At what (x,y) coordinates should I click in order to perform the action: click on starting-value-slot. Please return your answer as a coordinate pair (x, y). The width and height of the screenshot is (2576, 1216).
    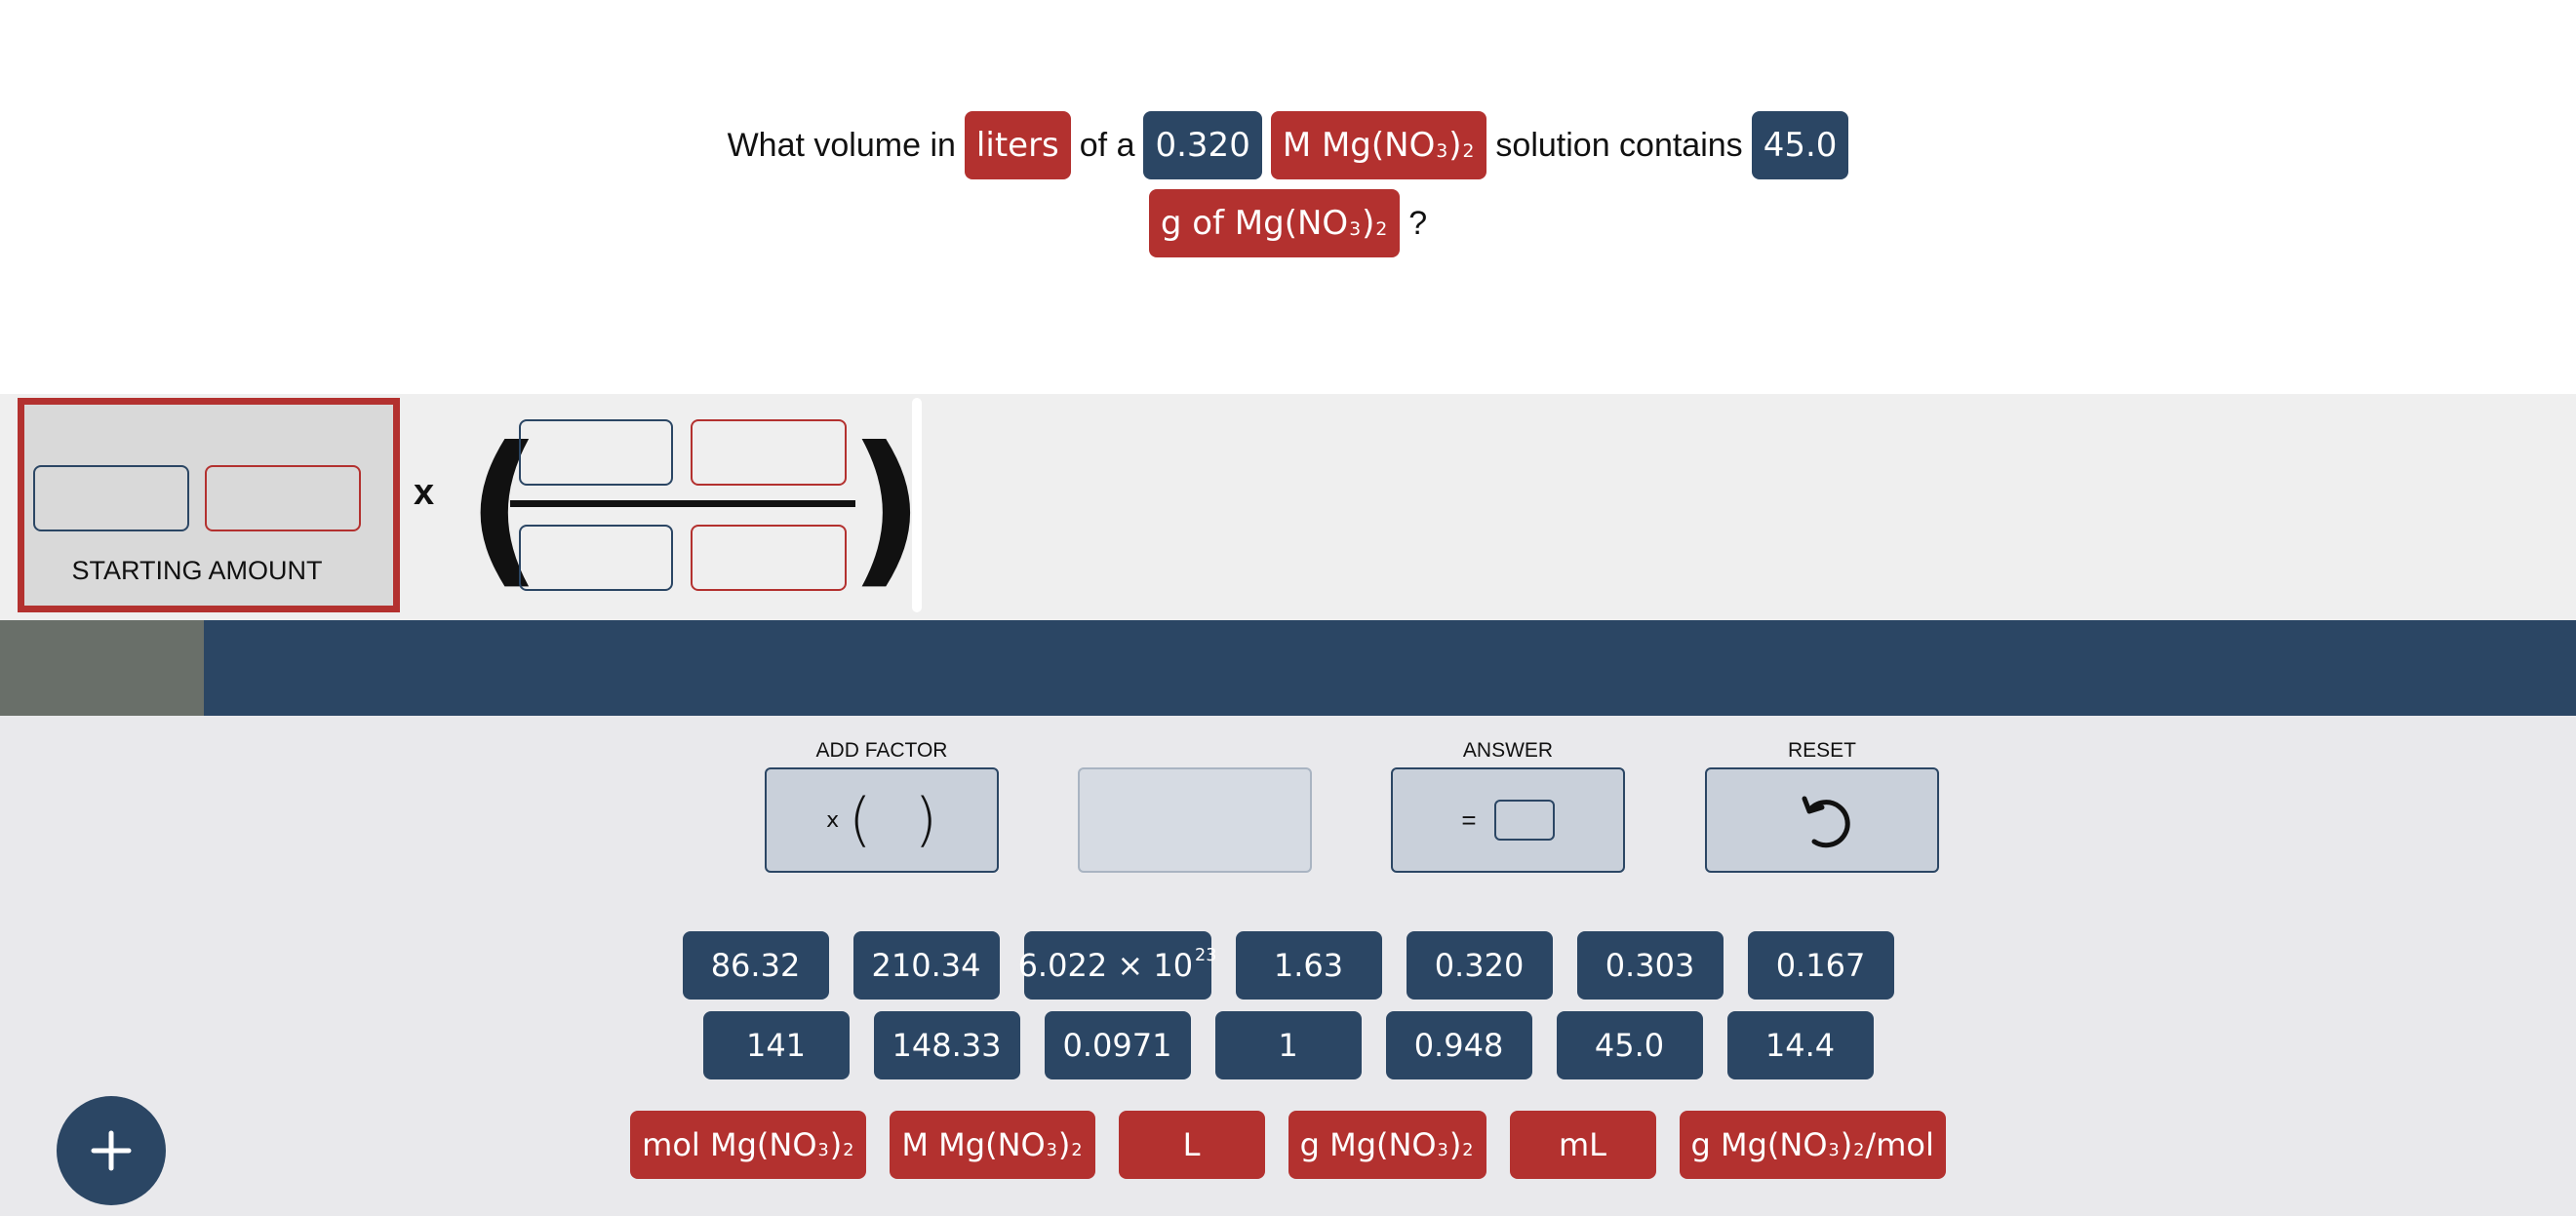
    Looking at the image, I should click on (111, 498).